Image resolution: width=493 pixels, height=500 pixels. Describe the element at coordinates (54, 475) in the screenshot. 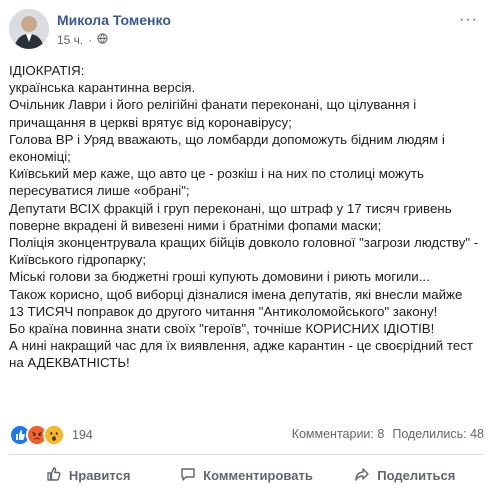

I see `thumbs-up-icon` at that location.